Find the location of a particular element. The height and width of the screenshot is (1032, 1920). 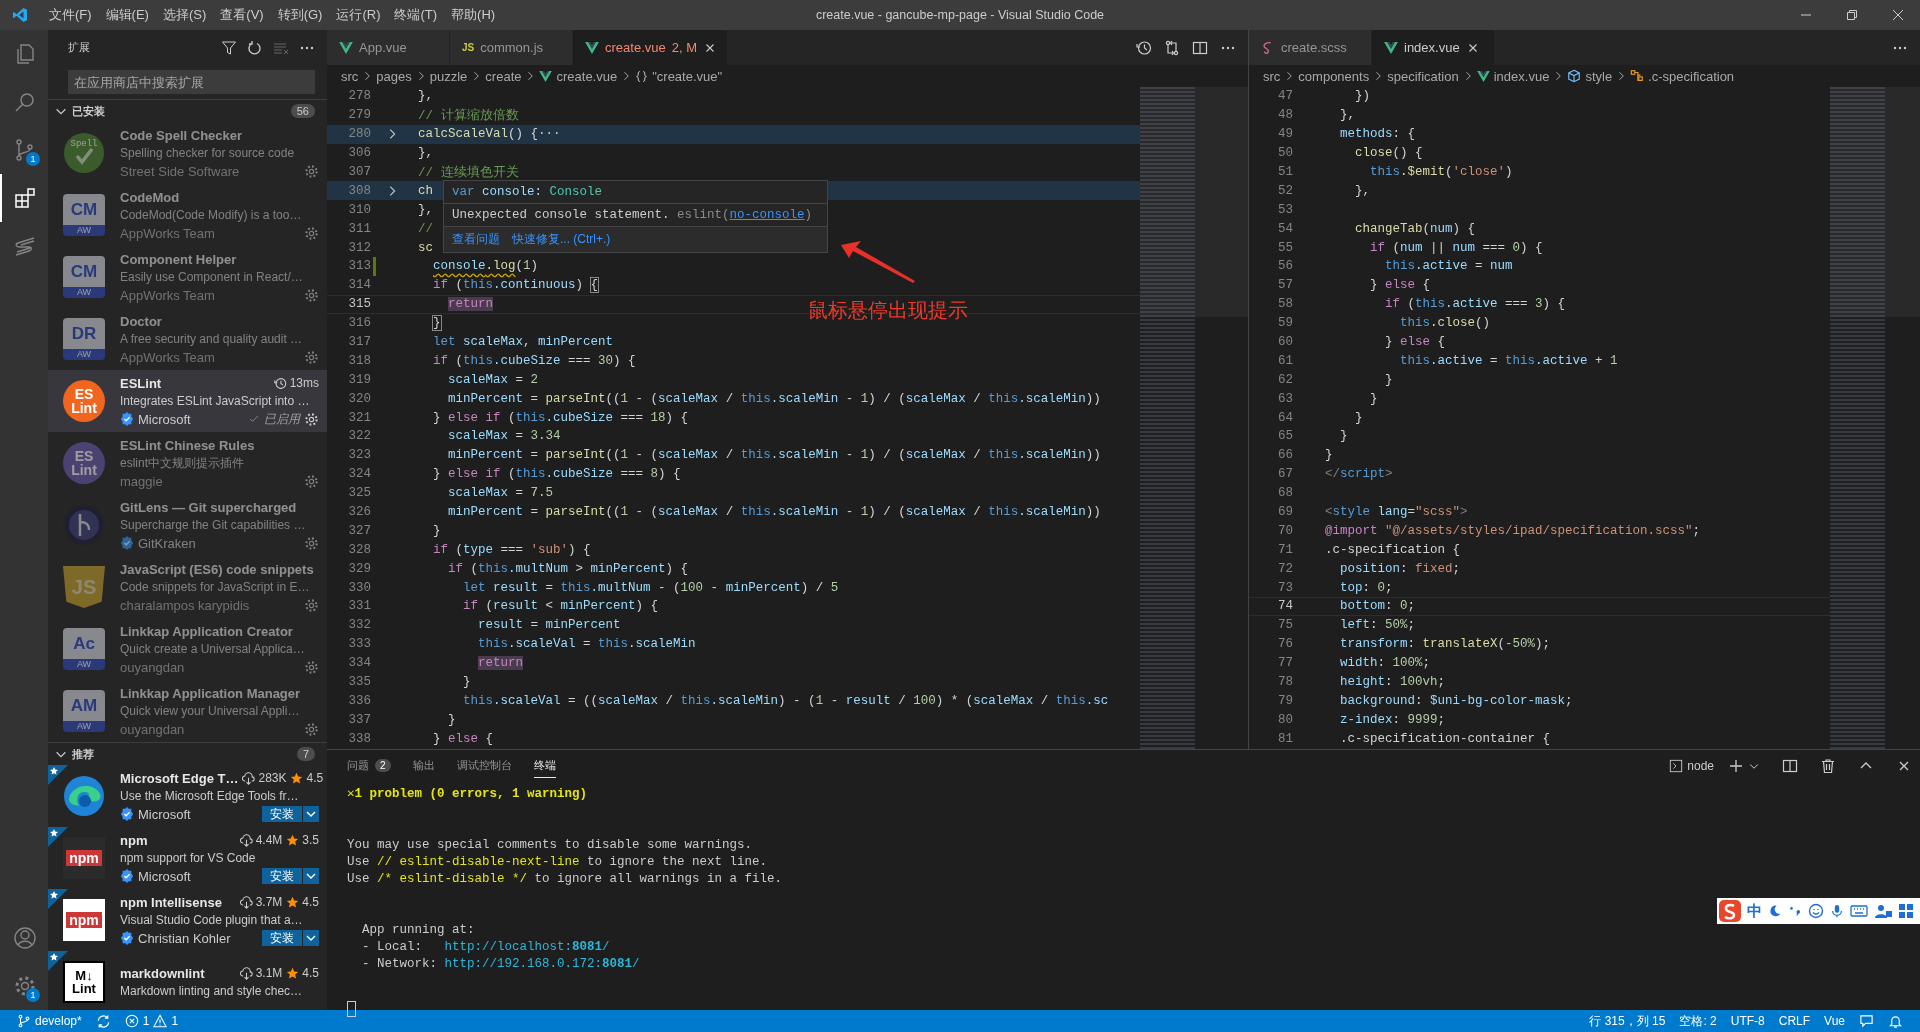

breadcrumb-item: puzzle is located at coordinates (448, 76).